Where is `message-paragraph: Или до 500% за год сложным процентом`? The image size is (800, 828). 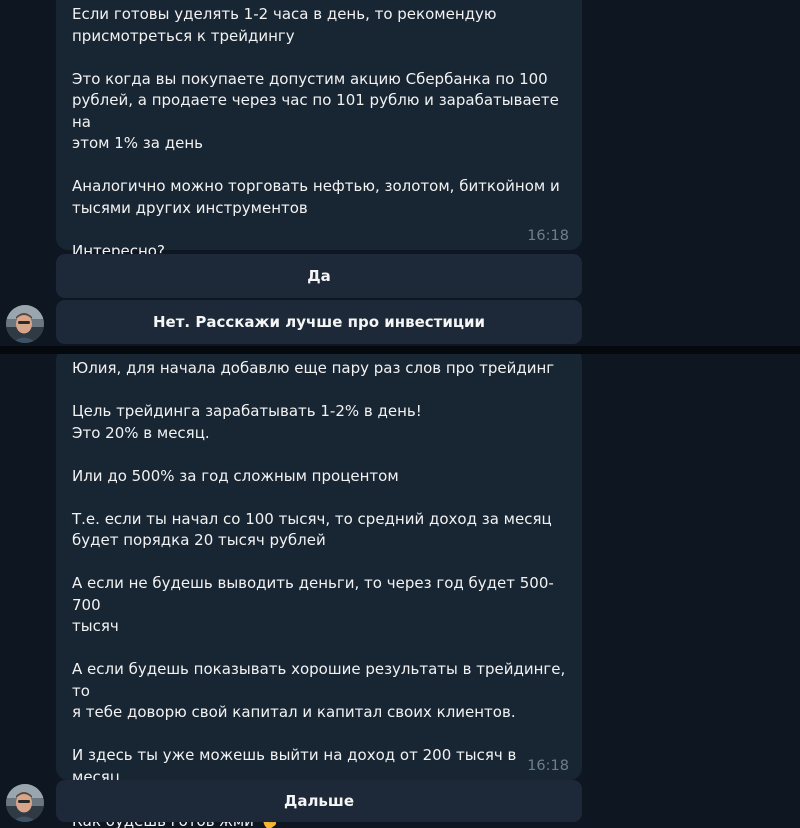 message-paragraph: Или до 500% за год сложным процентом is located at coordinates (235, 475).